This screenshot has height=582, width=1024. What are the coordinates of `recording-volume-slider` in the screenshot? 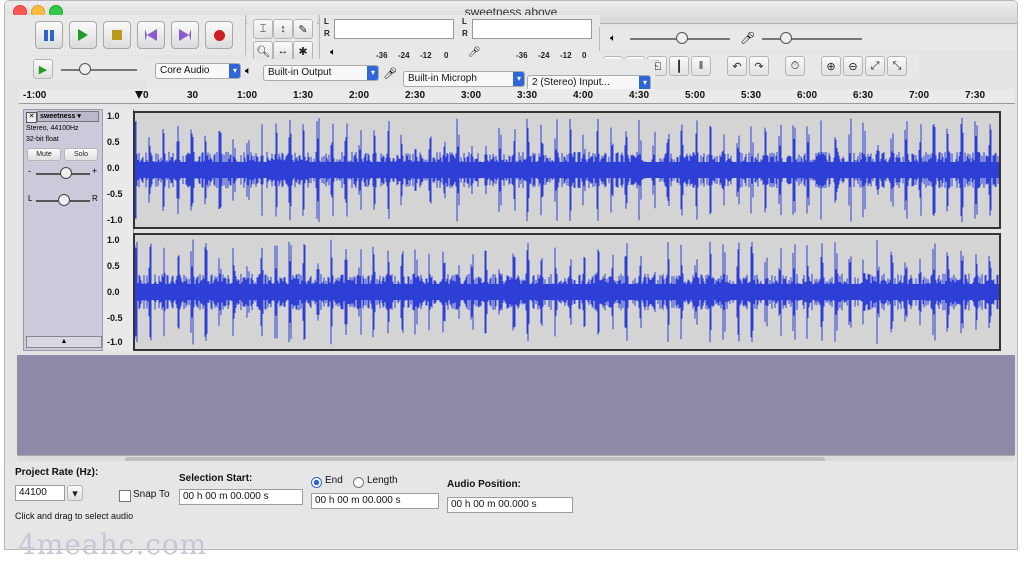 It's located at (812, 39).